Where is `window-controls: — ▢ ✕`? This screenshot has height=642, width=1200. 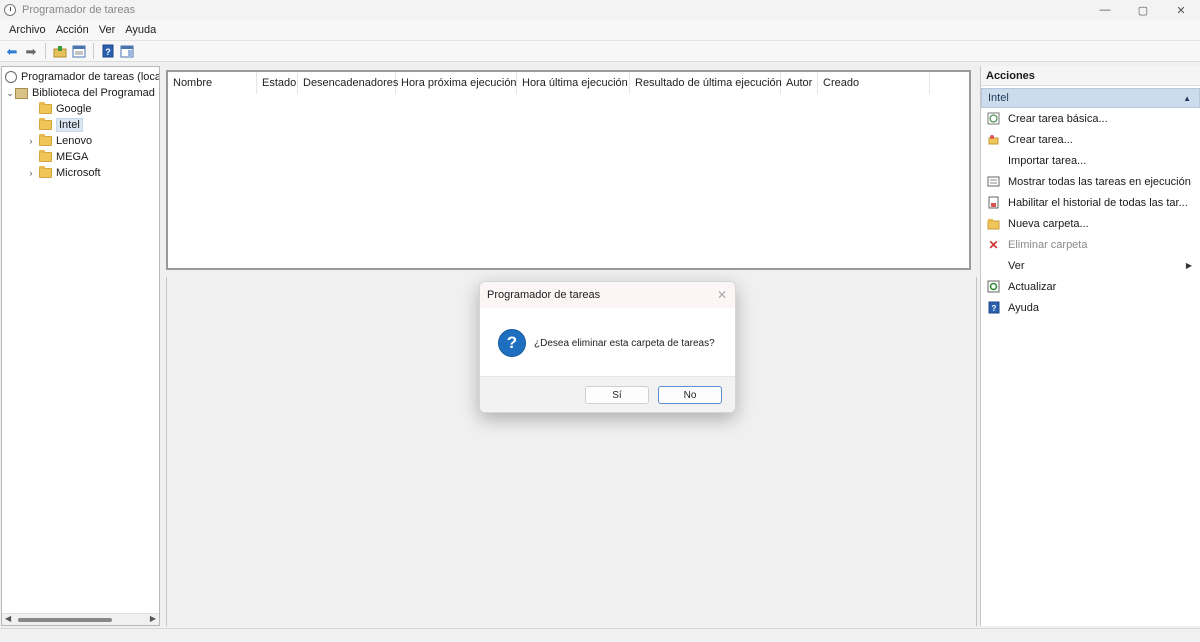
window-controls: — ▢ ✕ is located at coordinates (1143, 10).